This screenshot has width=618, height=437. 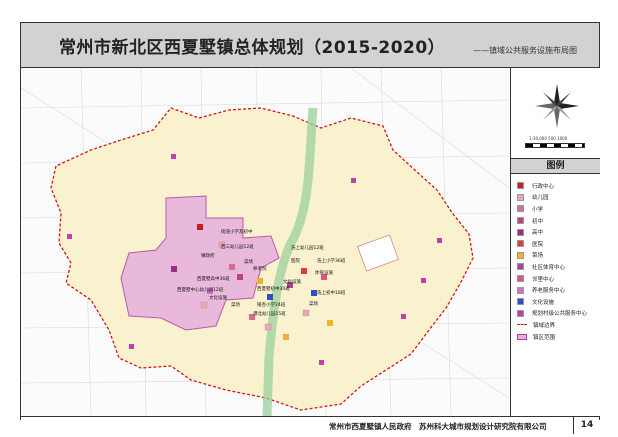 What do you see at coordinates (252, 48) in the screenshot?
I see `map-title: 常州市新北区西夏墅镇总体规划（2015-2020）` at bounding box center [252, 48].